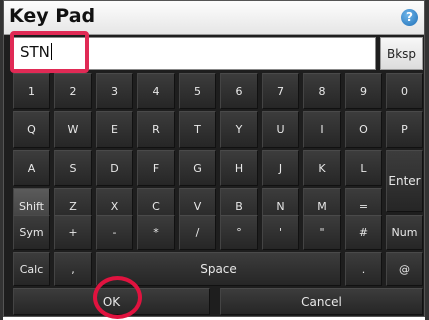 The height and width of the screenshot is (320, 429). What do you see at coordinates (197, 91) in the screenshot?
I see `key-5: 5` at bounding box center [197, 91].